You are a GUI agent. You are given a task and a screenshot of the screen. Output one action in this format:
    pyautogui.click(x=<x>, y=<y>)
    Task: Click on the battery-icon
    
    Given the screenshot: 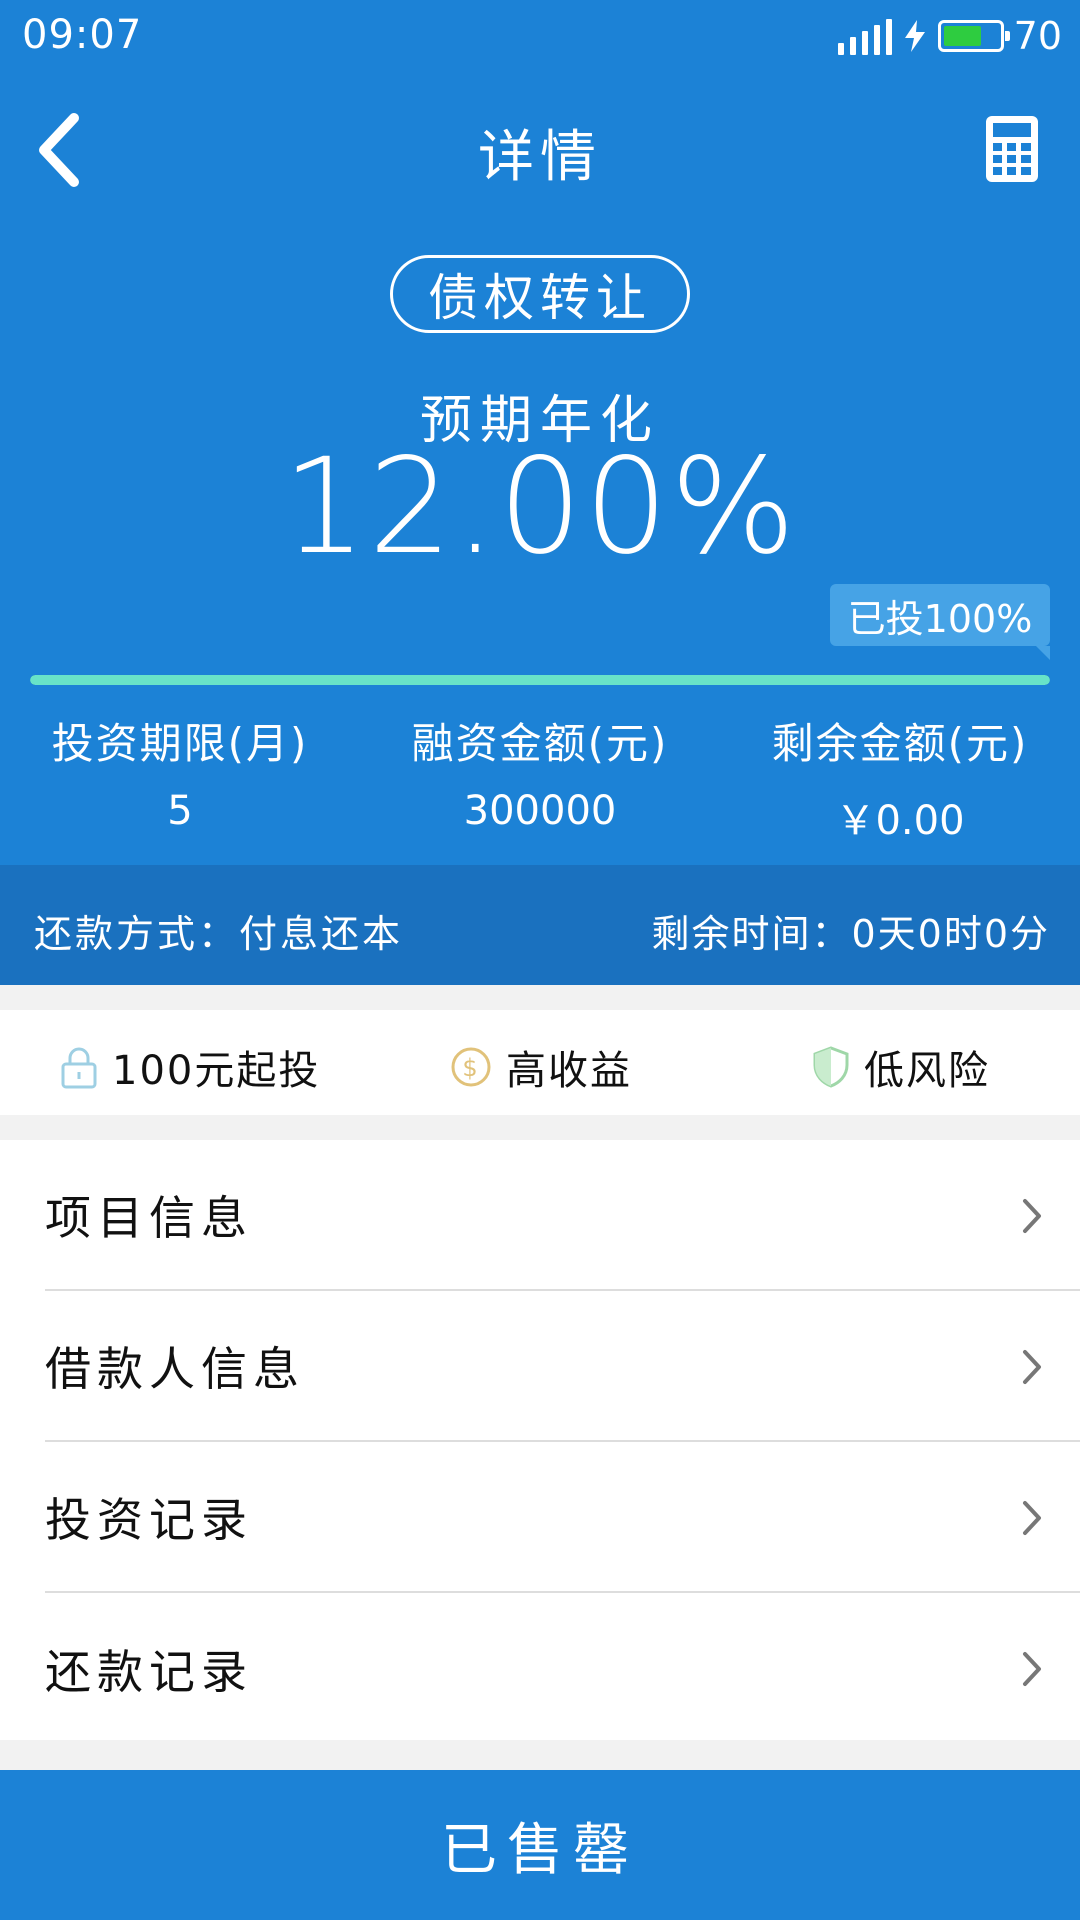 What is the action you would take?
    pyautogui.click(x=973, y=36)
    